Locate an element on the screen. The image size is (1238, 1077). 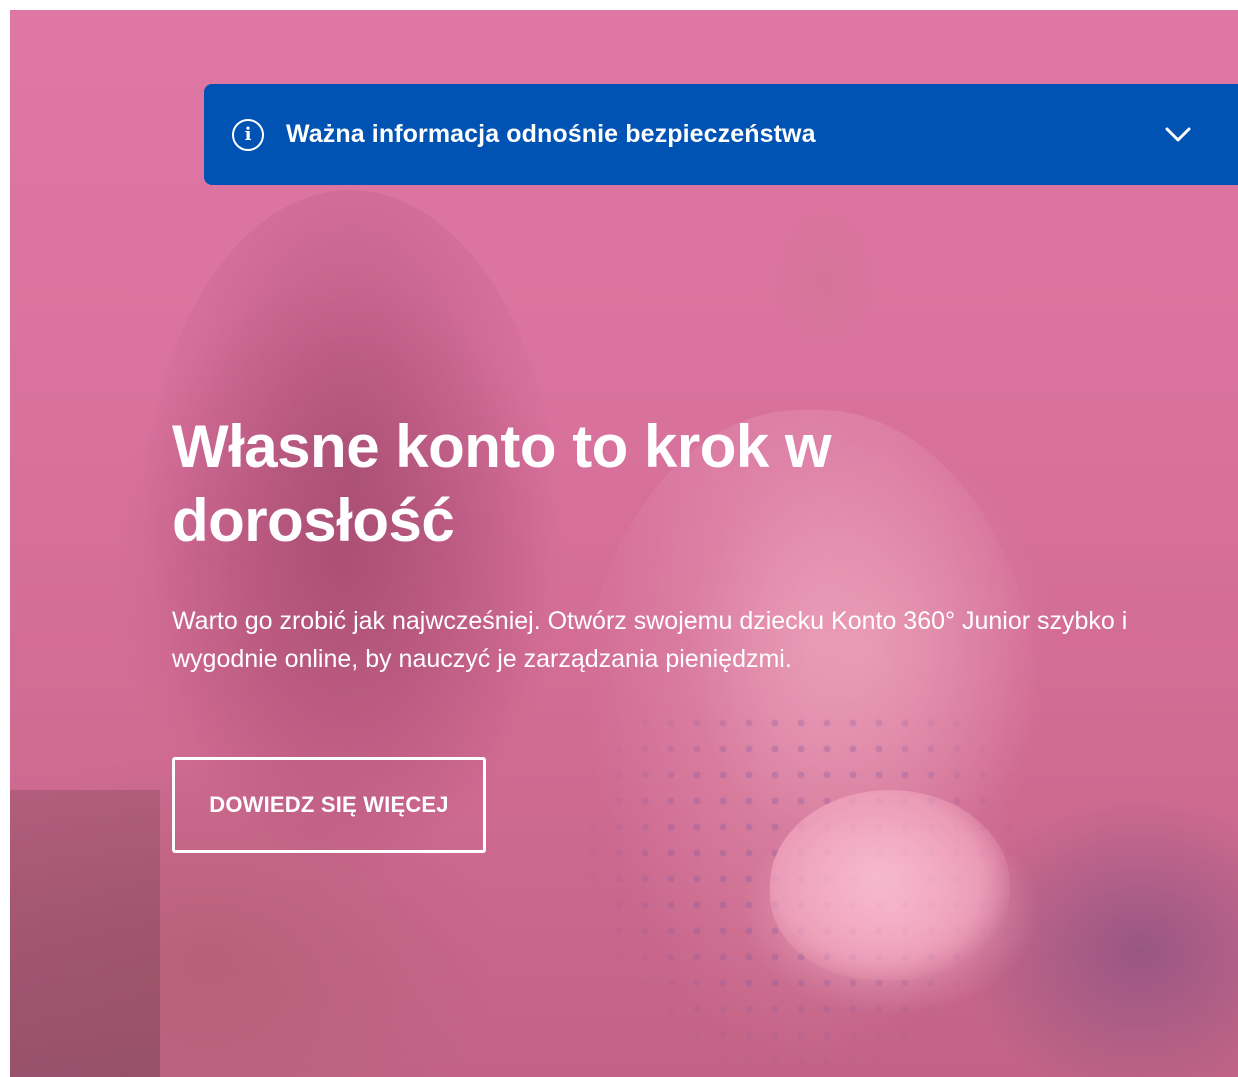
chevron-down-icon is located at coordinates (1178, 134).